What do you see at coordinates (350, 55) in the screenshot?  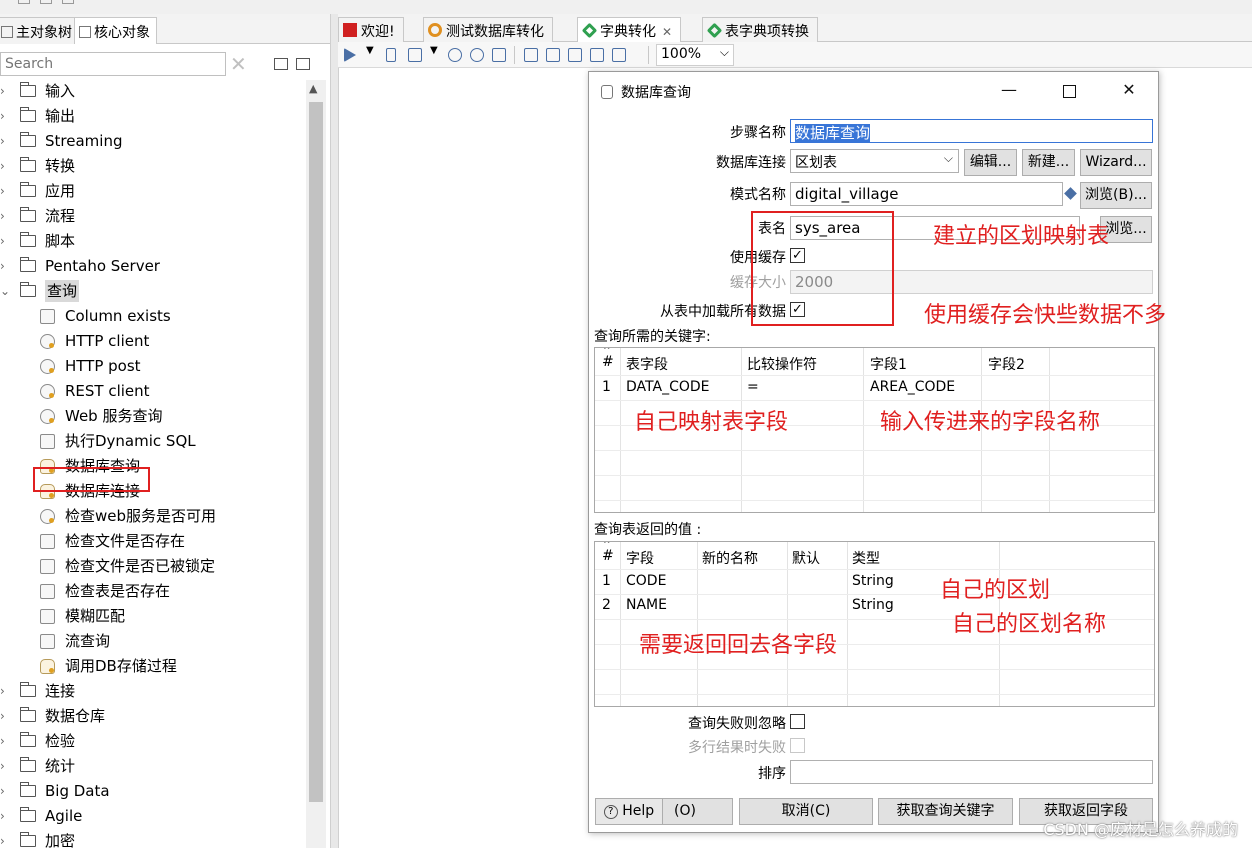 I see `run-icon` at bounding box center [350, 55].